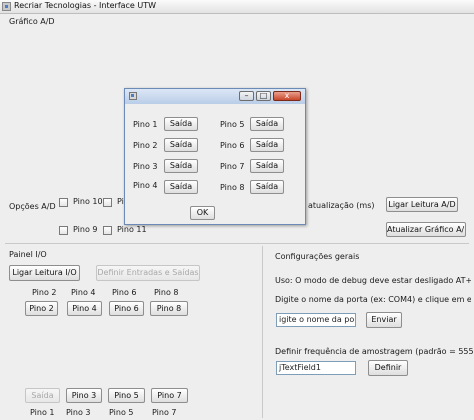 The width and height of the screenshot is (474, 420). What do you see at coordinates (246, 96) in the screenshot?
I see `minimize-icon: –` at bounding box center [246, 96].